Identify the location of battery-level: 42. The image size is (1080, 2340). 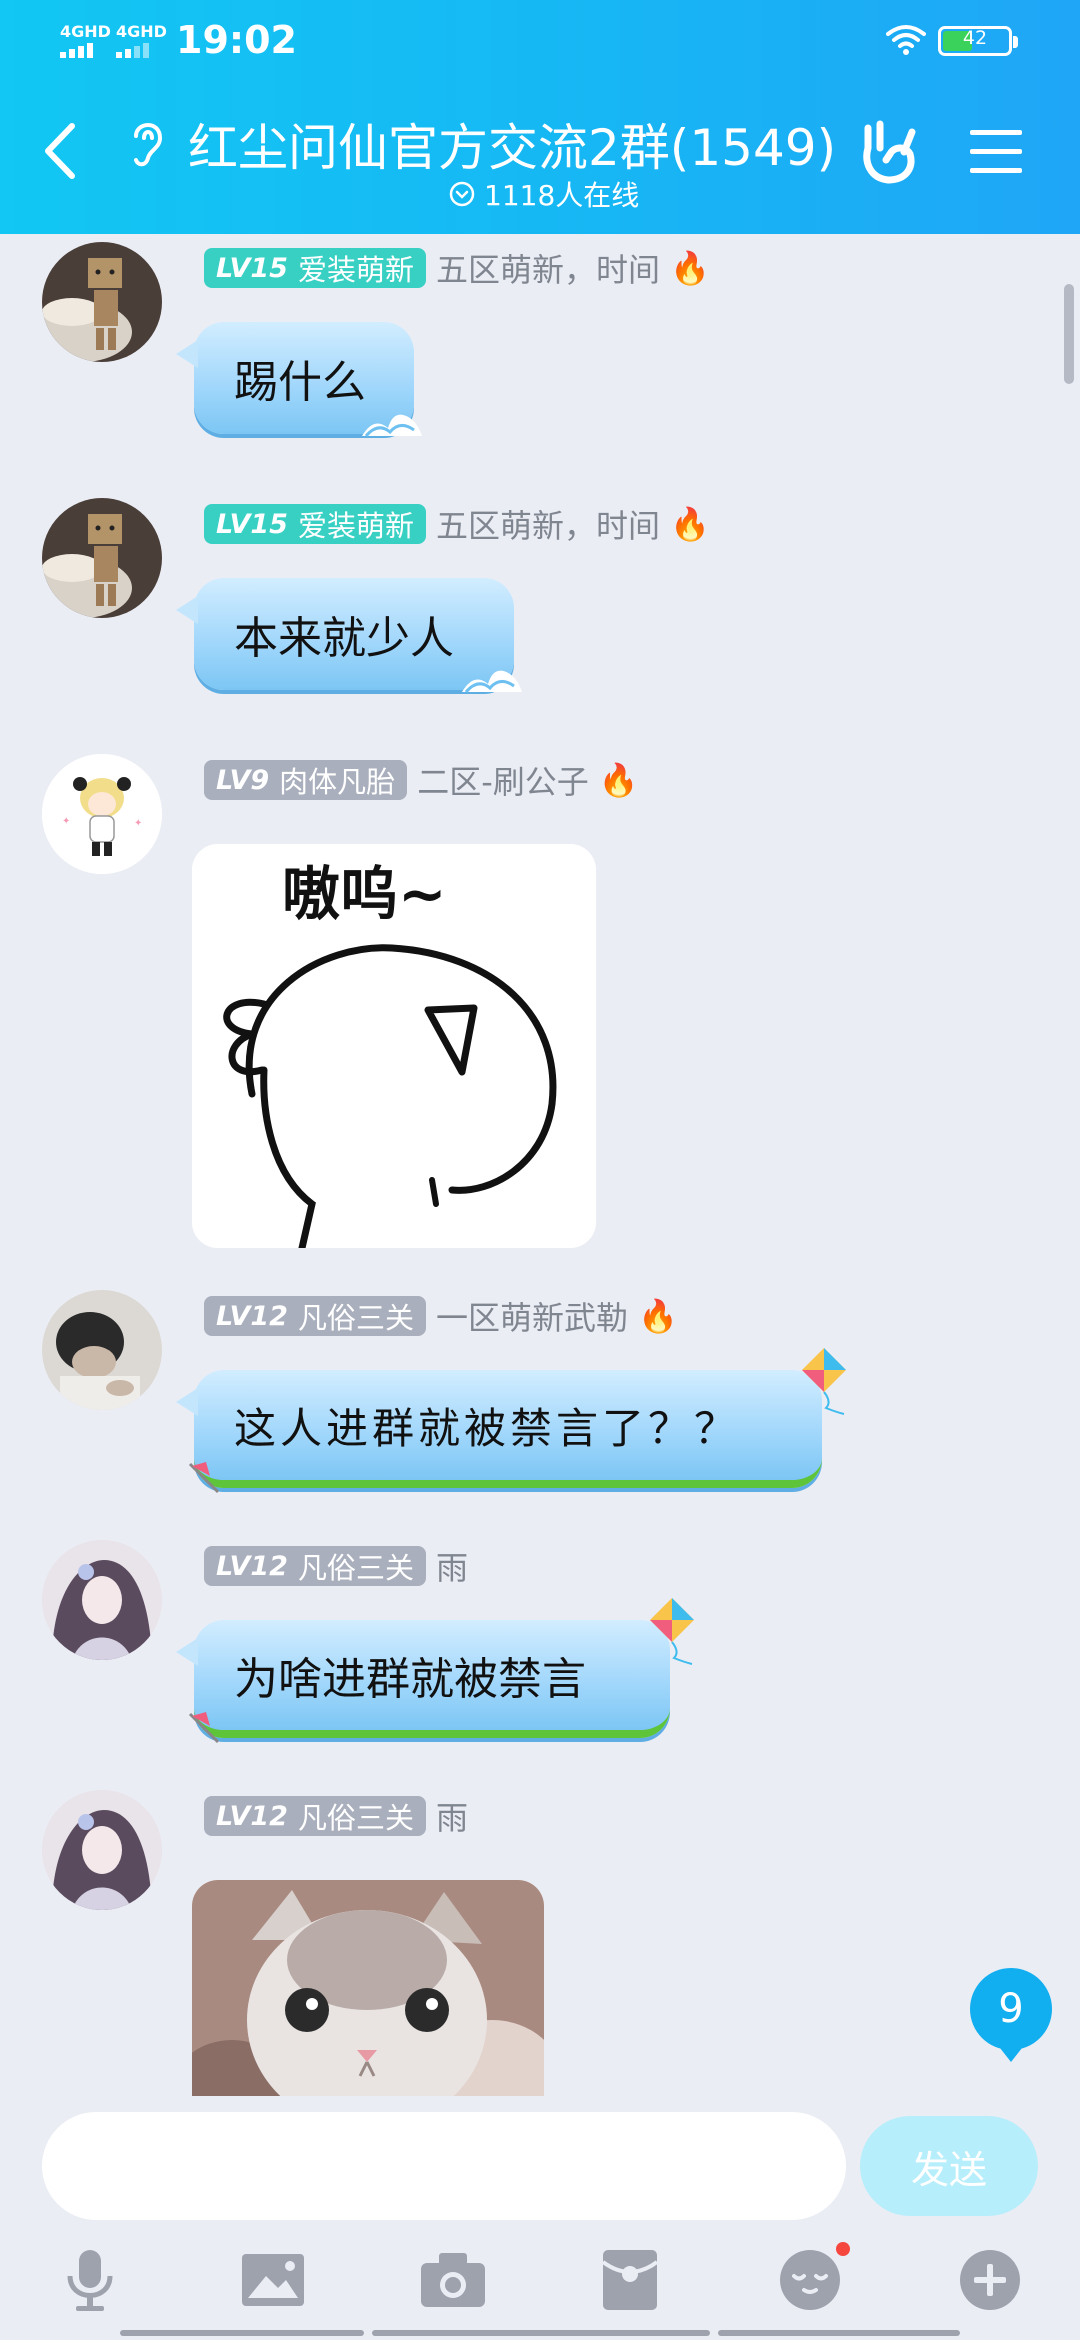
(975, 38).